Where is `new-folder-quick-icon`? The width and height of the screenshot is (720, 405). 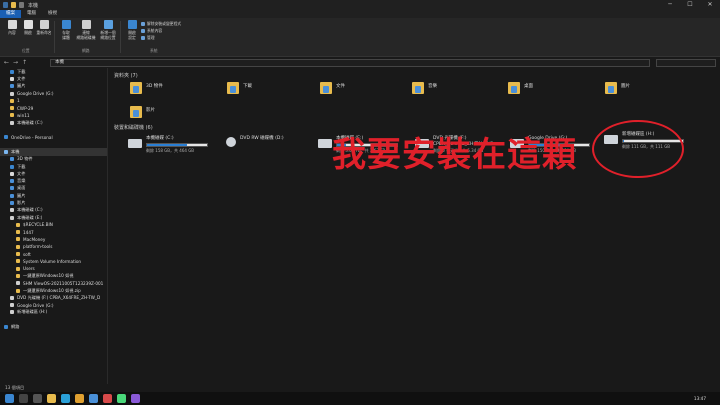
new-folder-quick-icon is located at coordinates (13, 5).